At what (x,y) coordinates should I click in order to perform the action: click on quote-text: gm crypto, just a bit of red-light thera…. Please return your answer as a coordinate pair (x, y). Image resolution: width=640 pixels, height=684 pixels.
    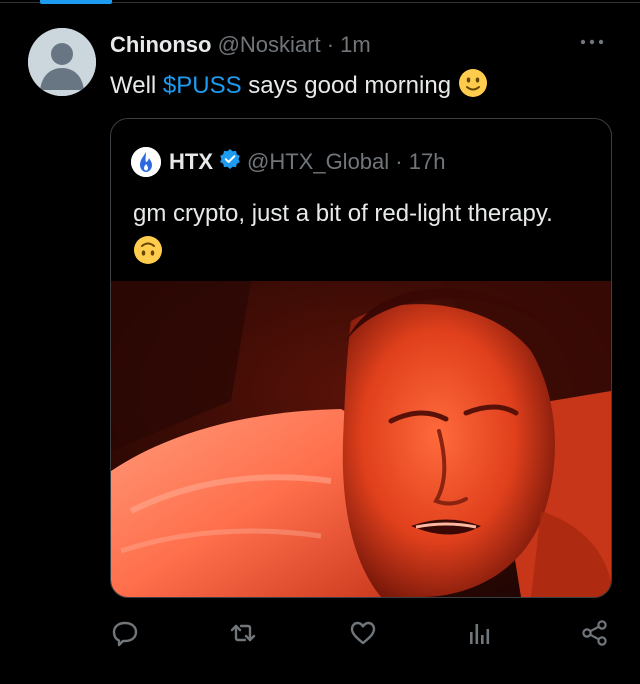
    Looking at the image, I should click on (343, 213).